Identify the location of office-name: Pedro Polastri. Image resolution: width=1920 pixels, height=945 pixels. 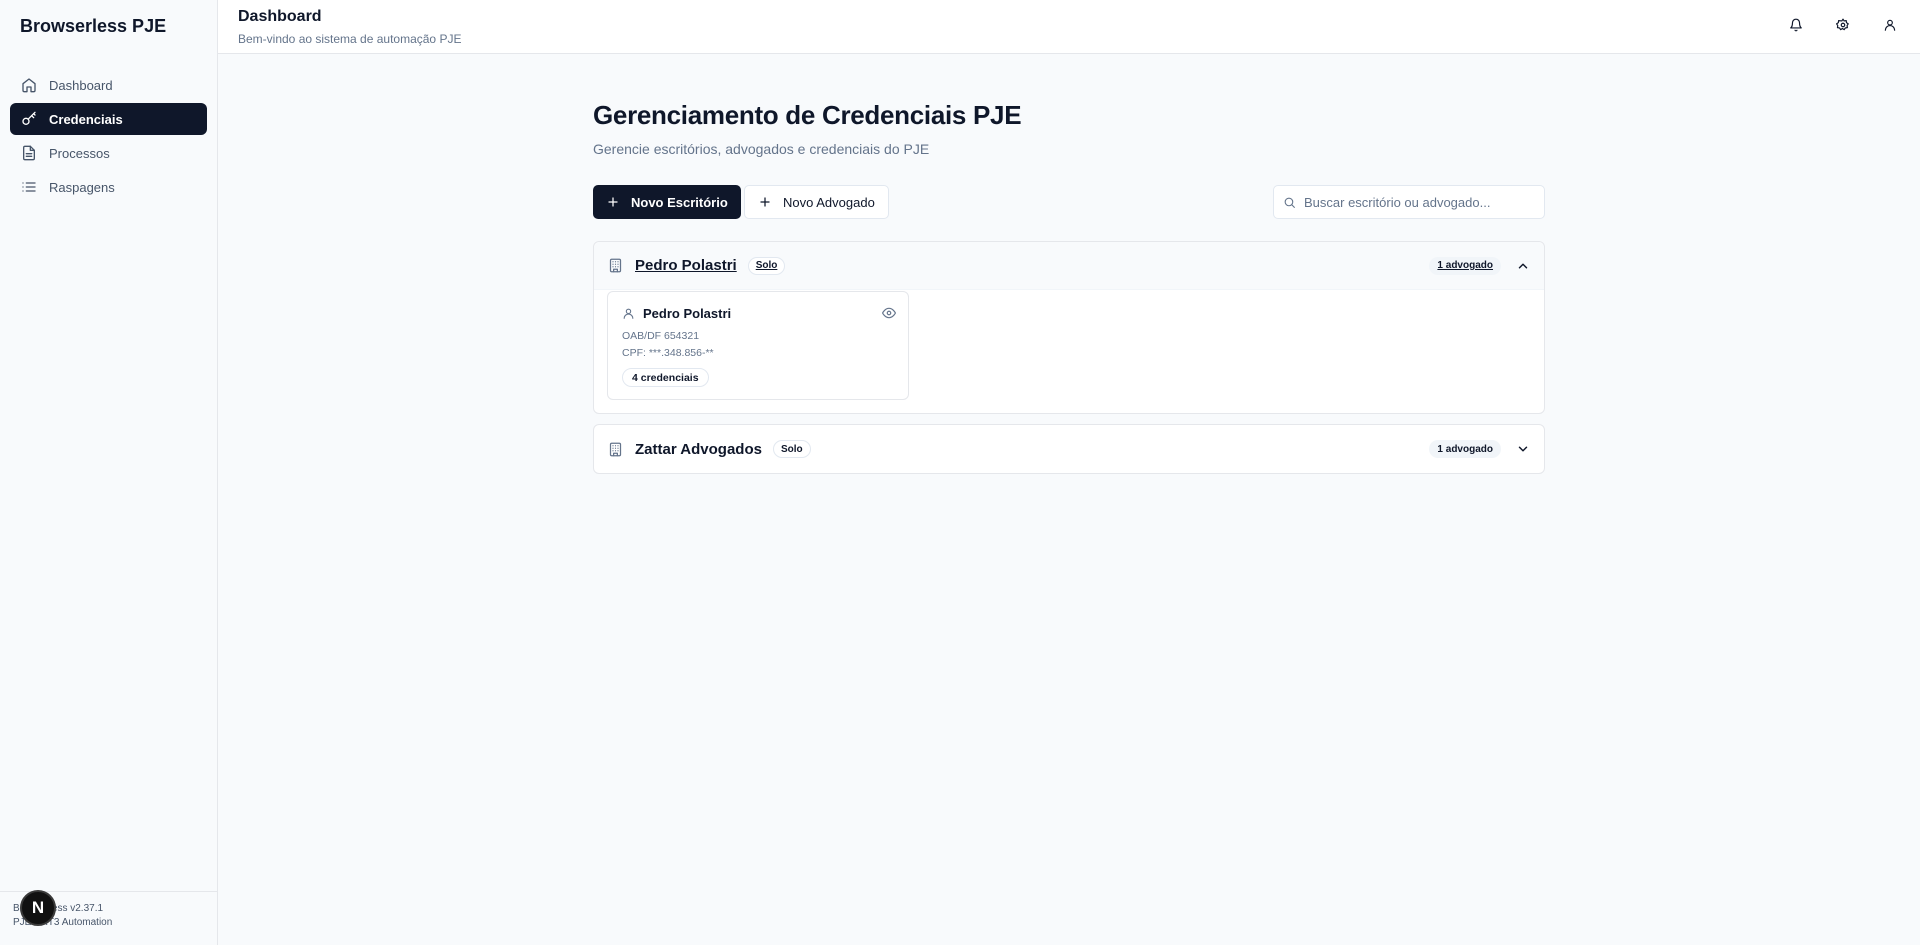
(686, 265).